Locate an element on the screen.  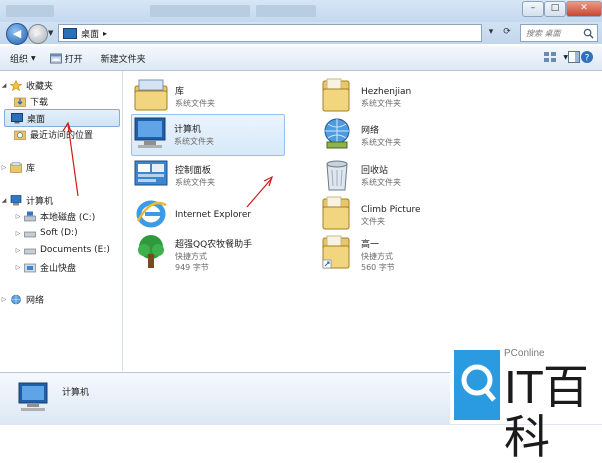
sidebar-item-label: Documents (E:) is located at coordinates (75, 250).